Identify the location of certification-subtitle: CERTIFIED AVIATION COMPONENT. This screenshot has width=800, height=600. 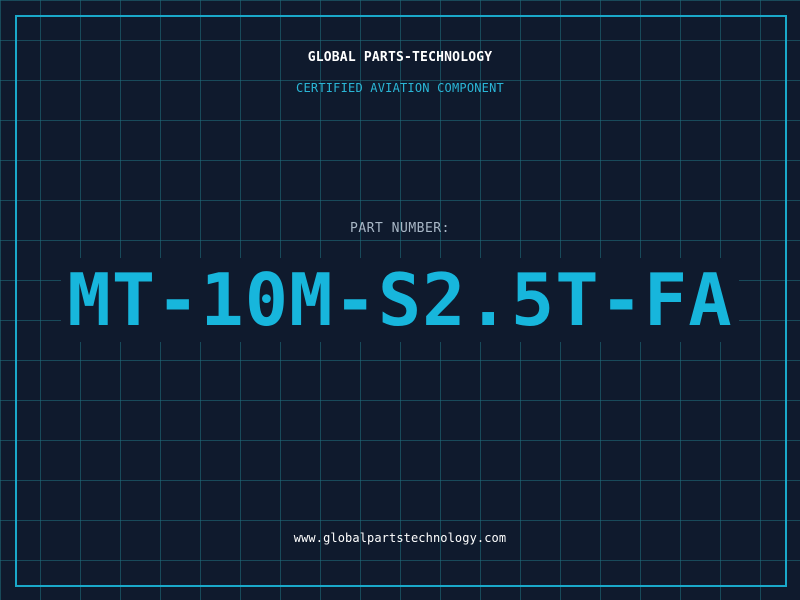
(400, 88).